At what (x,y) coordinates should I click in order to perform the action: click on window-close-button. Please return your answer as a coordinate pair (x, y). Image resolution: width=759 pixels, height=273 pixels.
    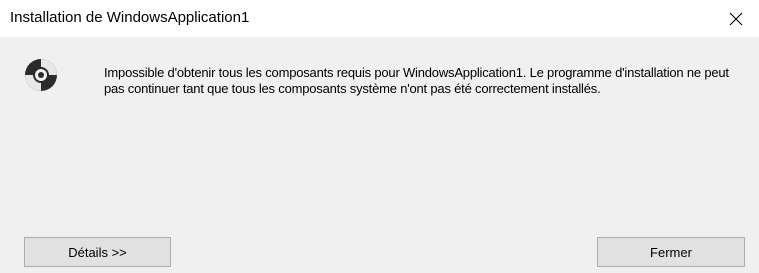
    Looking at the image, I should click on (736, 18).